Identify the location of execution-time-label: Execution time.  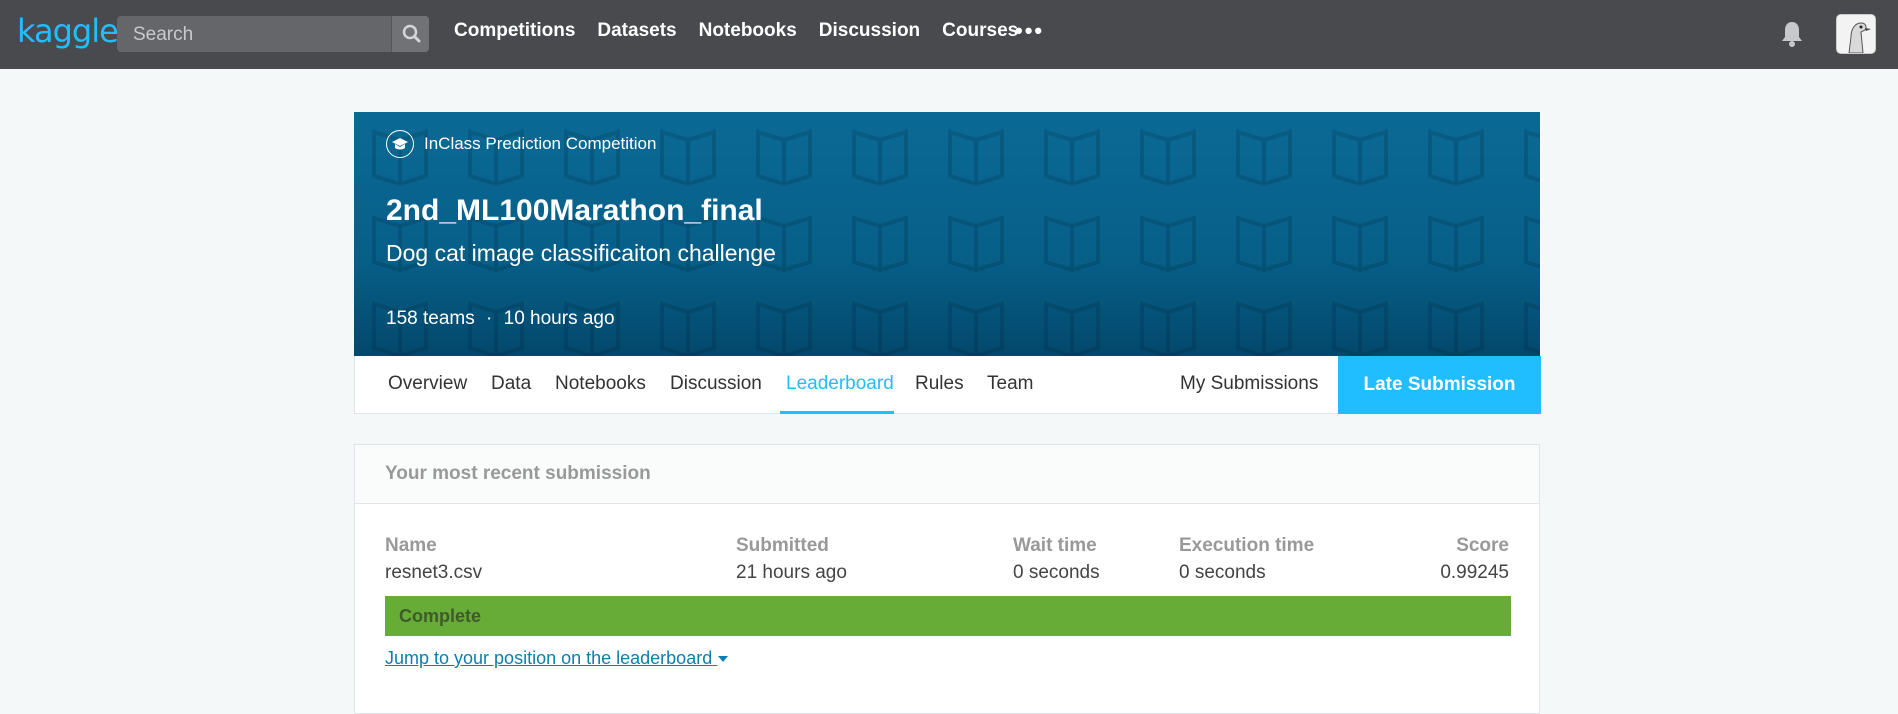
(1247, 545).